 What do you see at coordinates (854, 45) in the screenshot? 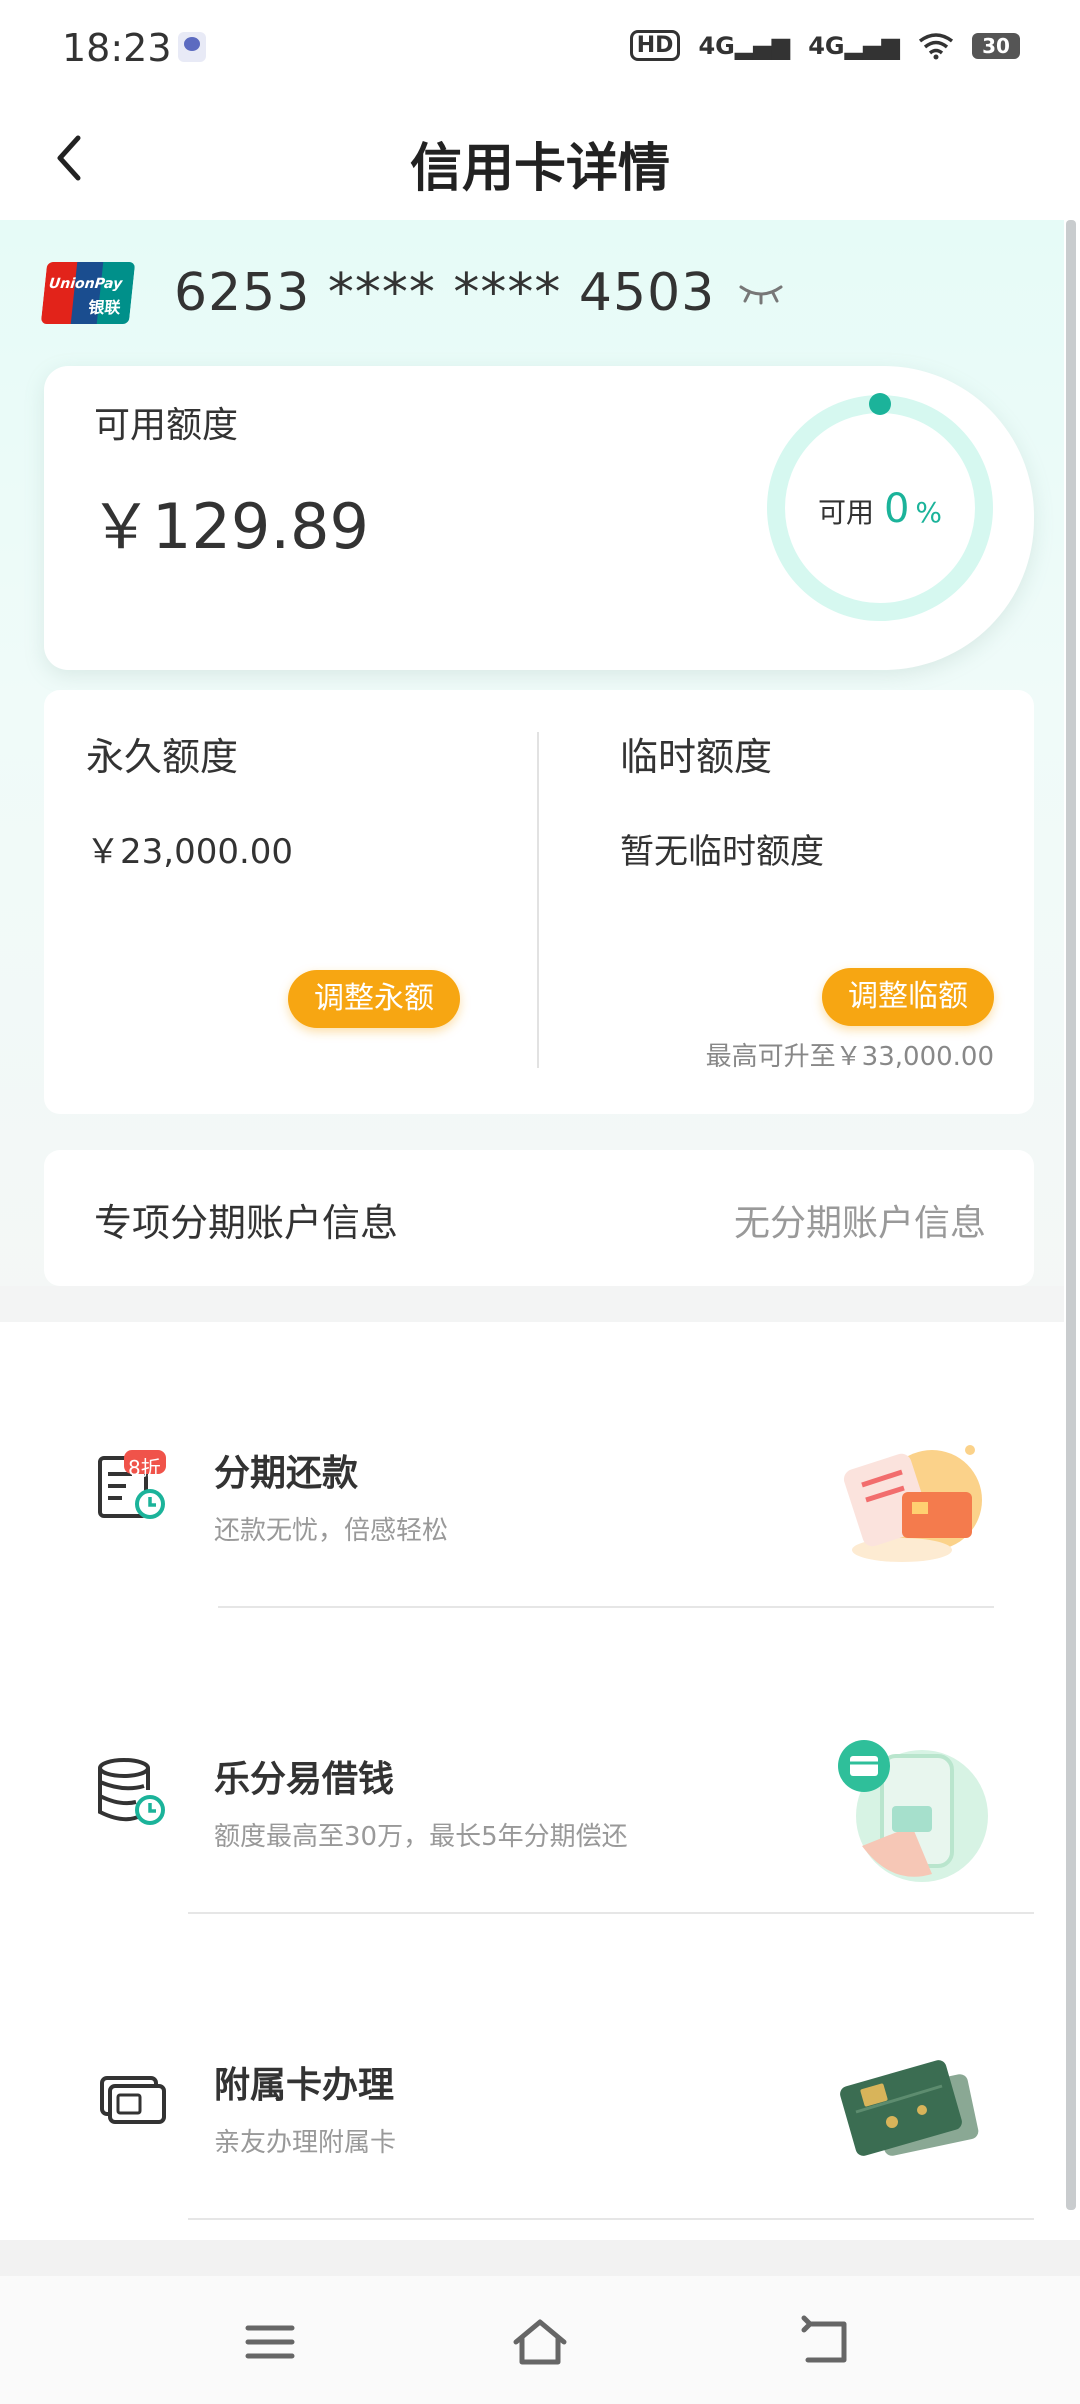
I see `signal-icon-2: 4G▂▄▆` at bounding box center [854, 45].